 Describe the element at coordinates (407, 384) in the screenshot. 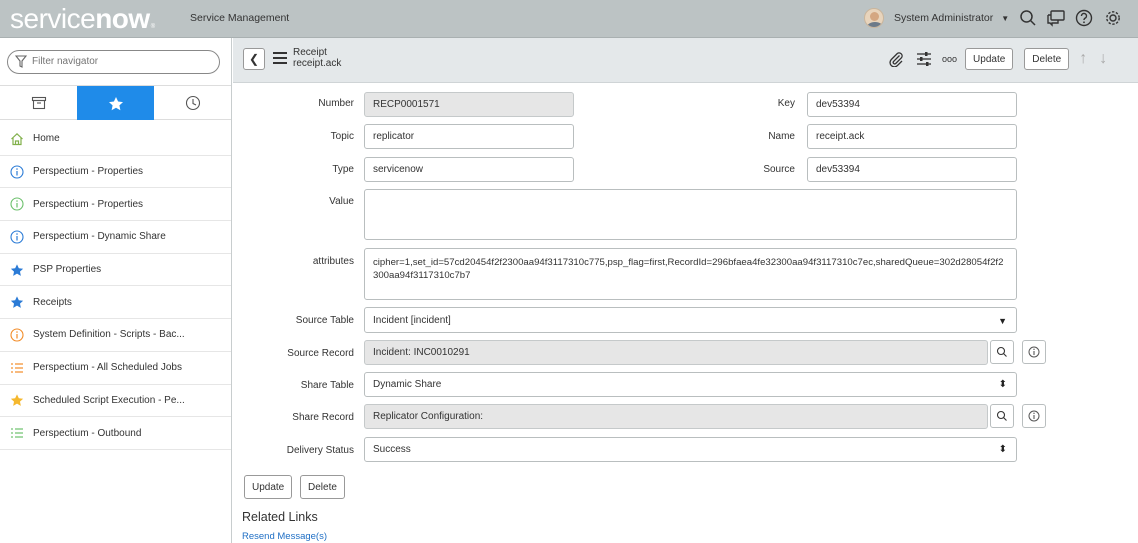

I see `share-table-value: Dynamic Share` at that location.